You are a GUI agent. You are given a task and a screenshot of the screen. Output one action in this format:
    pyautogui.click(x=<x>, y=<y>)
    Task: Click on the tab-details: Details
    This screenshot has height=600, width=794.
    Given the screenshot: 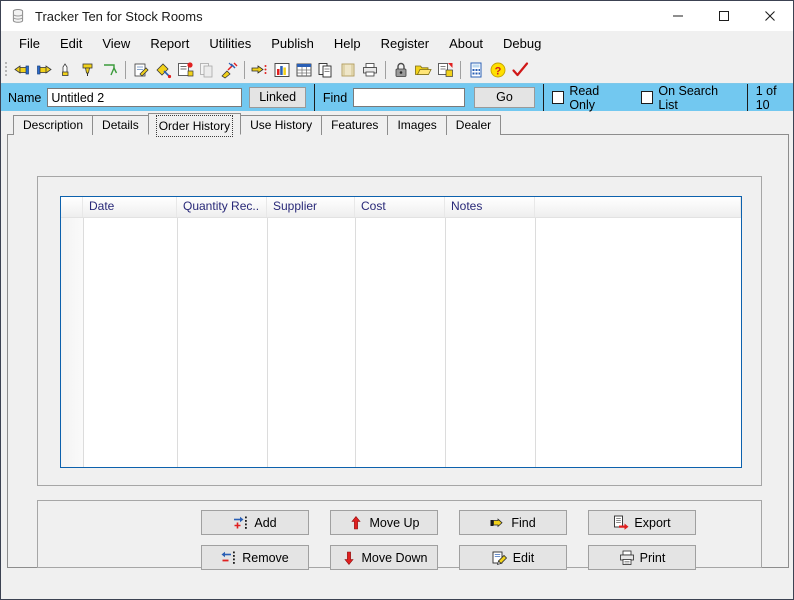 What is the action you would take?
    pyautogui.click(x=120, y=125)
    